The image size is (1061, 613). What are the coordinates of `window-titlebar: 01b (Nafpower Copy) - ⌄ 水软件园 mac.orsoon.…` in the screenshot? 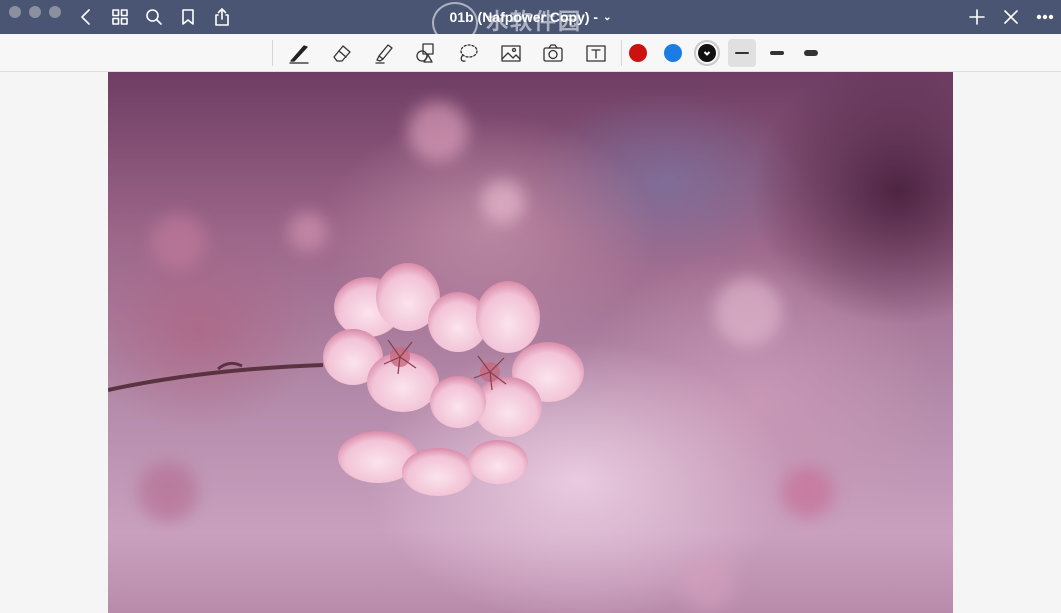 It's located at (530, 24).